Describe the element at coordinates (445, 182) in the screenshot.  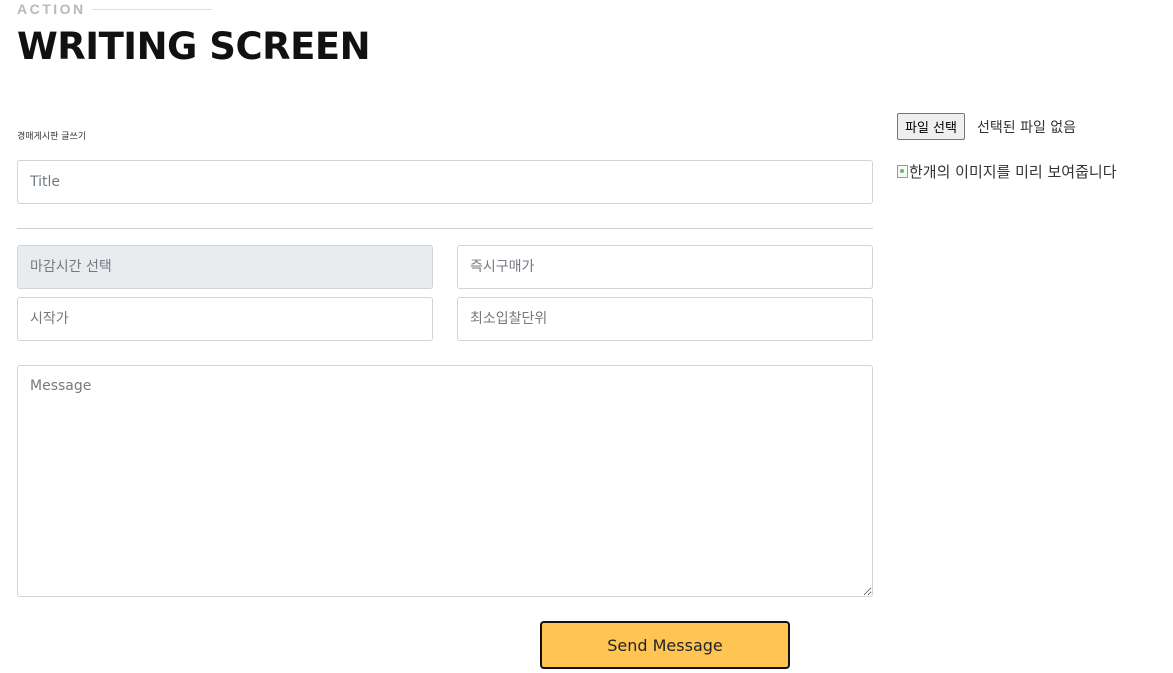
I see `title-input` at that location.